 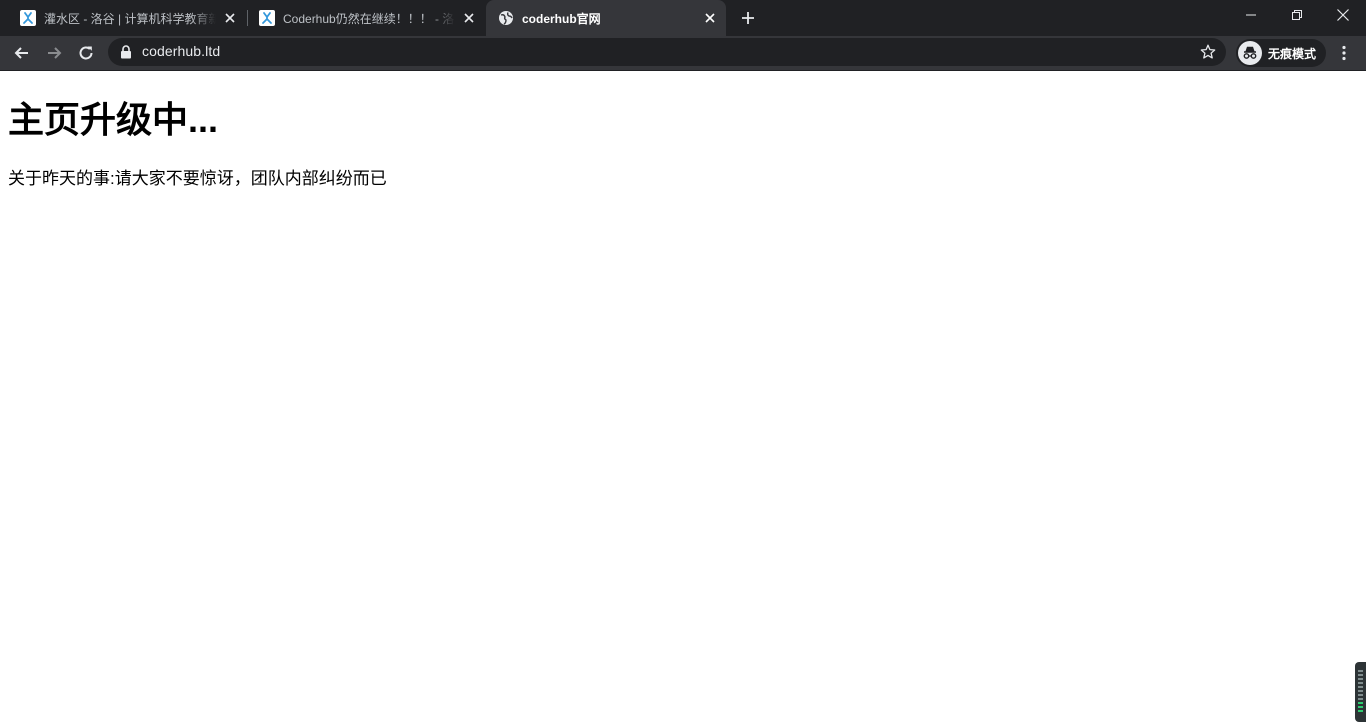 I want to click on restore-icon, so click(x=1297, y=15).